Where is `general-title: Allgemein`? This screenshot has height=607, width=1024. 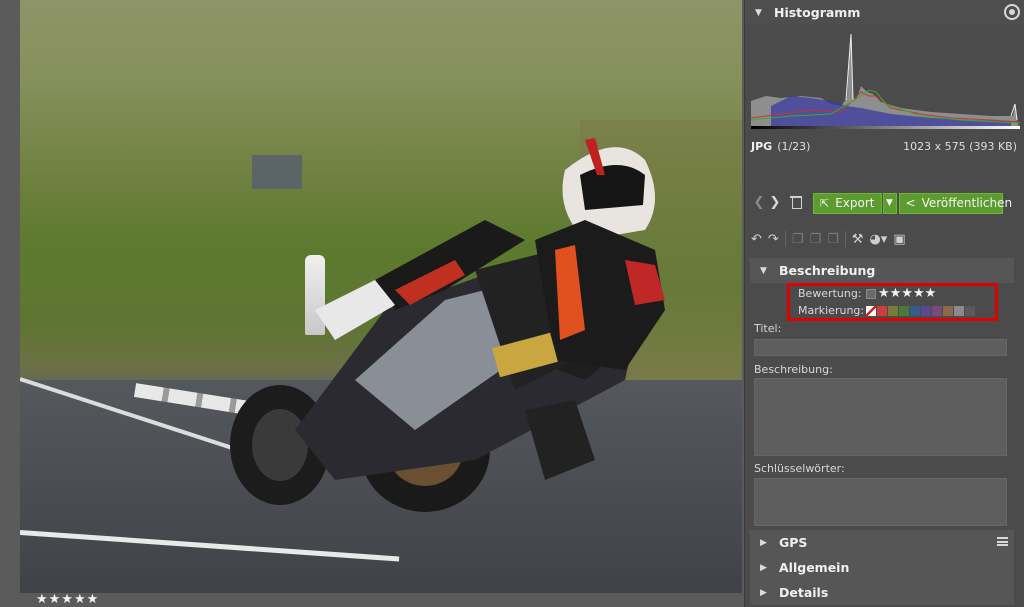
general-title: Allgemein is located at coordinates (814, 567).